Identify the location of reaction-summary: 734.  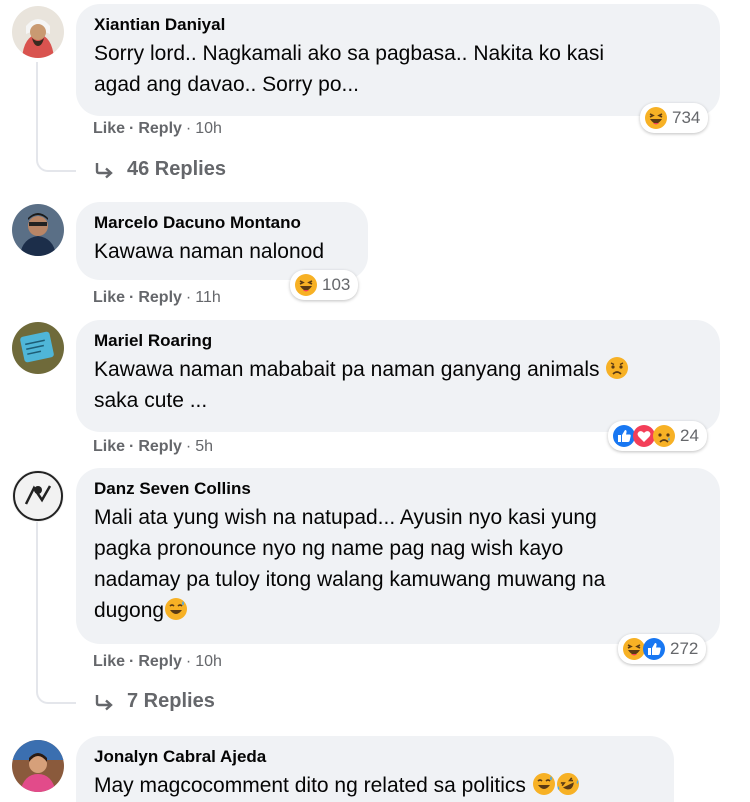
(674, 118).